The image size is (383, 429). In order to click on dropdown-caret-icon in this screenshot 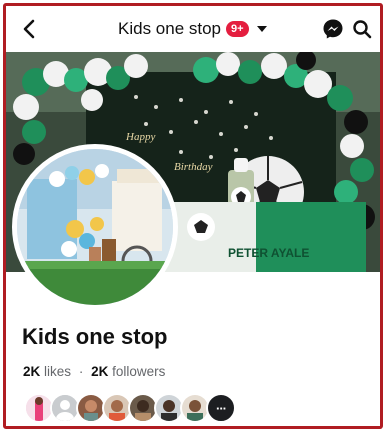, I will do `click(261, 29)`.